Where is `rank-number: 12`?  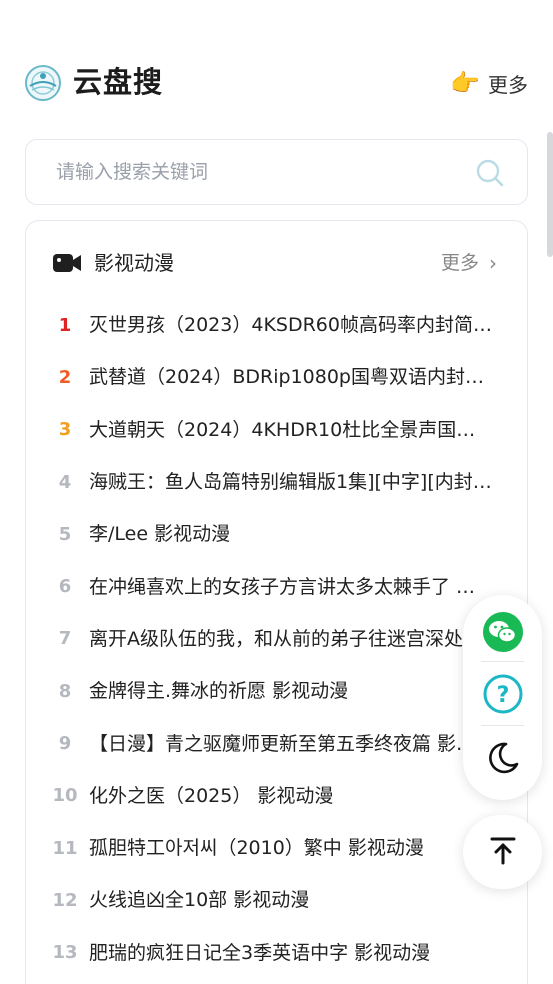 rank-number: 12 is located at coordinates (65, 900).